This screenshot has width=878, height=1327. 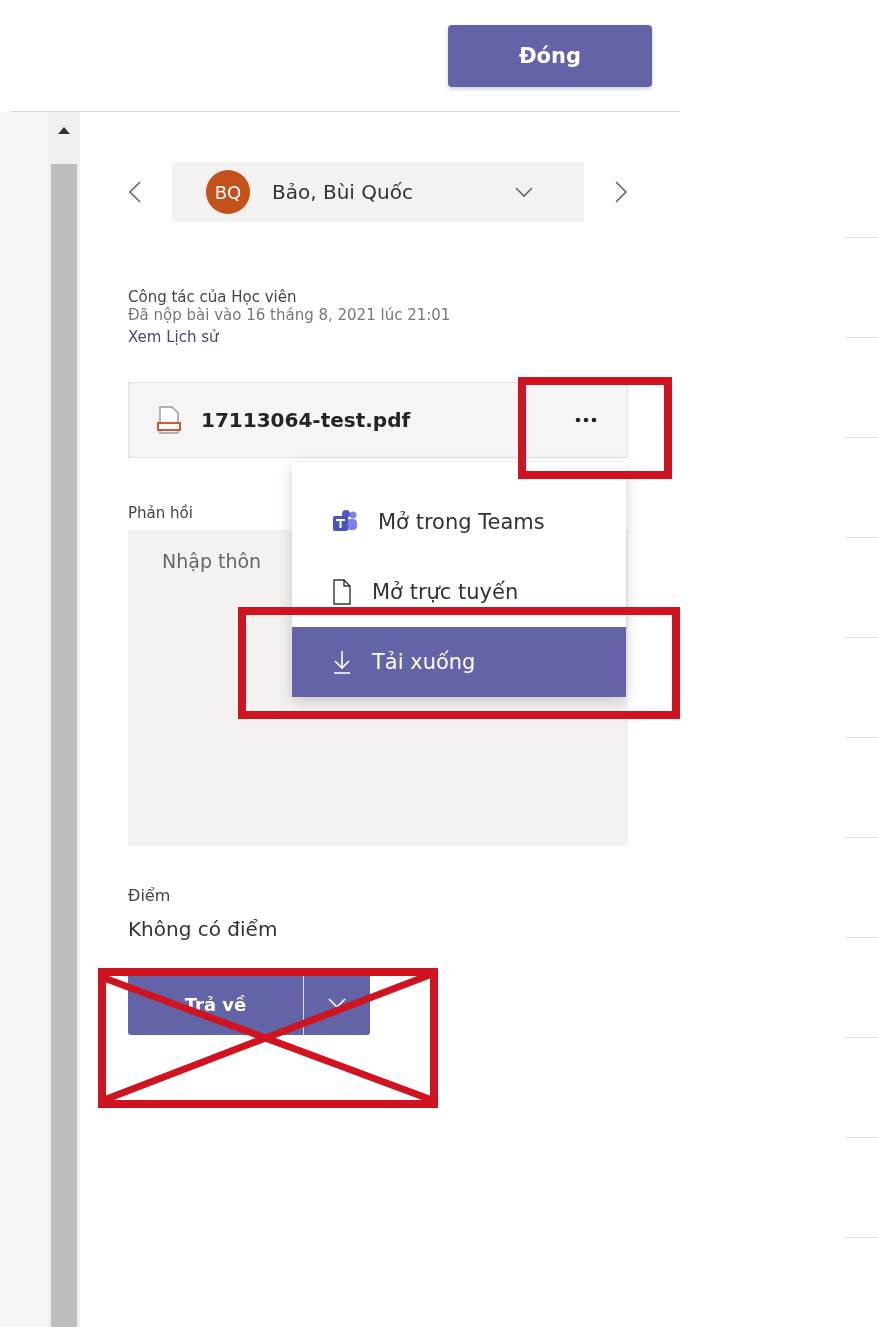 I want to click on file-name: 17113064-test.pdf, so click(x=306, y=420).